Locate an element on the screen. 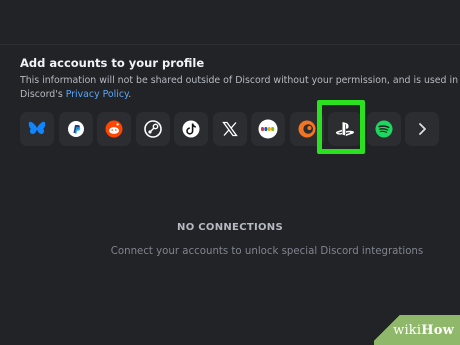 Image resolution: width=460 pixels, height=345 pixels. connect-reddit-button is located at coordinates (114, 129).